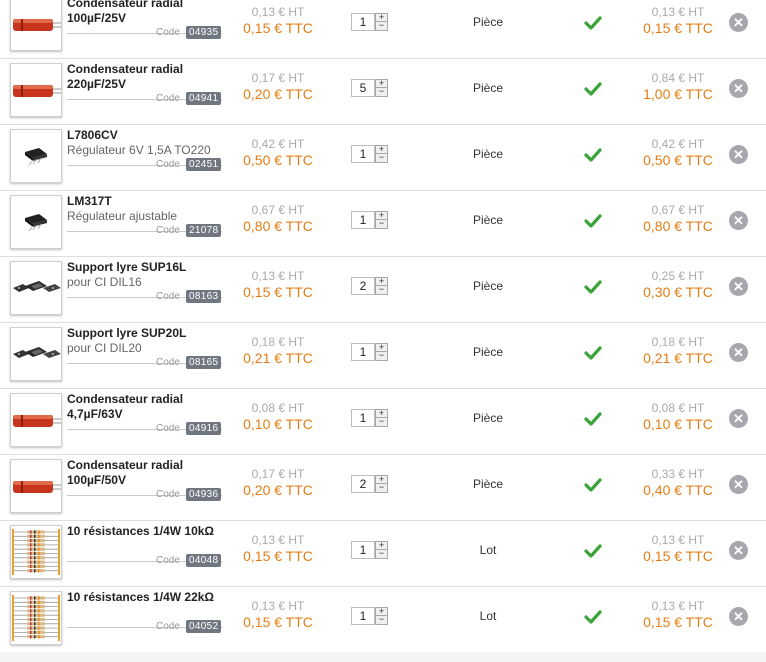 The height and width of the screenshot is (662, 766). Describe the element at coordinates (678, 424) in the screenshot. I see `total-price-ttc: 0,10 € TTC` at that location.